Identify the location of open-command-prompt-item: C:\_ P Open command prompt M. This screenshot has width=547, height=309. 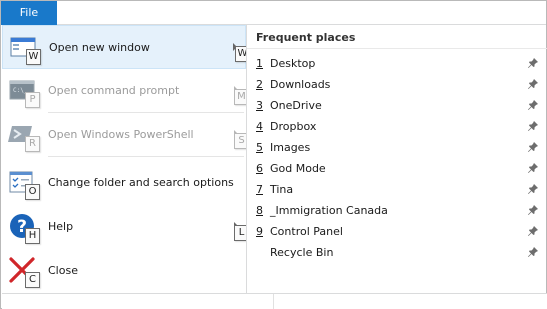
(125, 91).